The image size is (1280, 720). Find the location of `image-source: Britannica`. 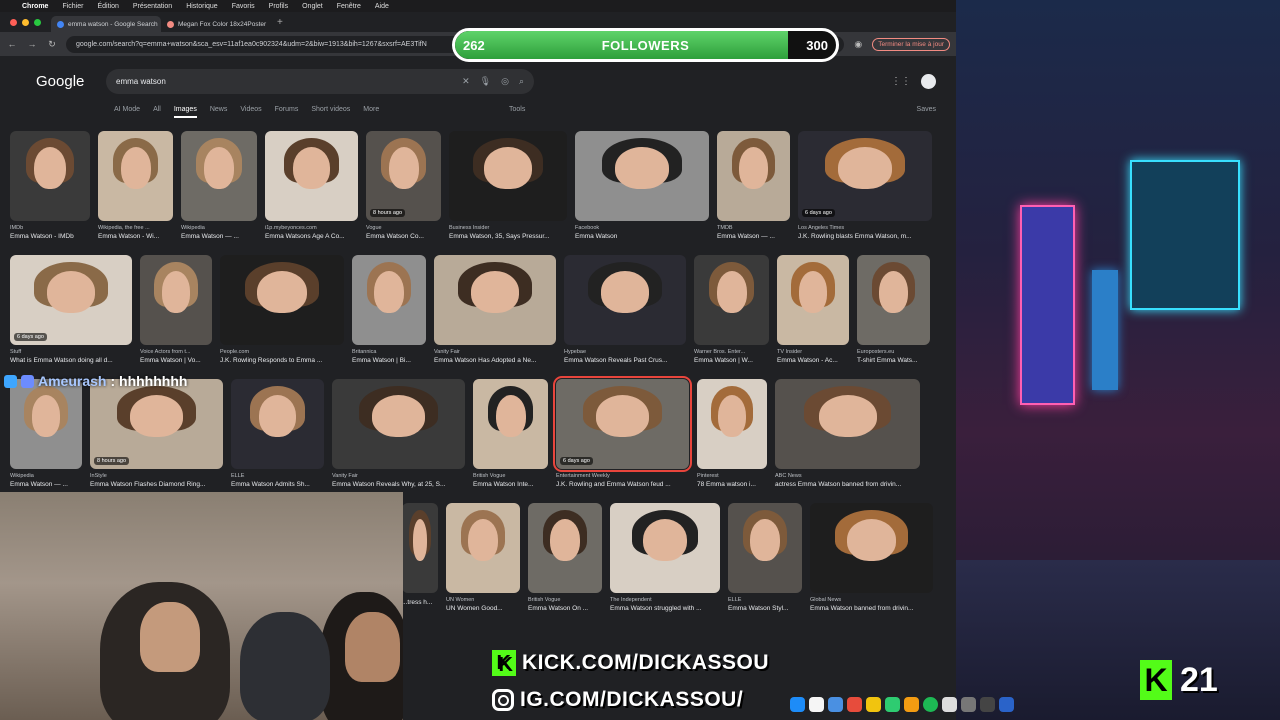

image-source: Britannica is located at coordinates (389, 352).